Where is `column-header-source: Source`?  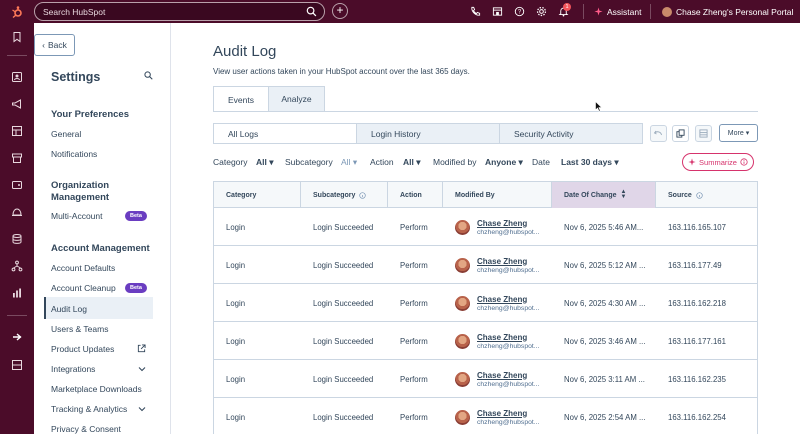 column-header-source: Source is located at coordinates (707, 195).